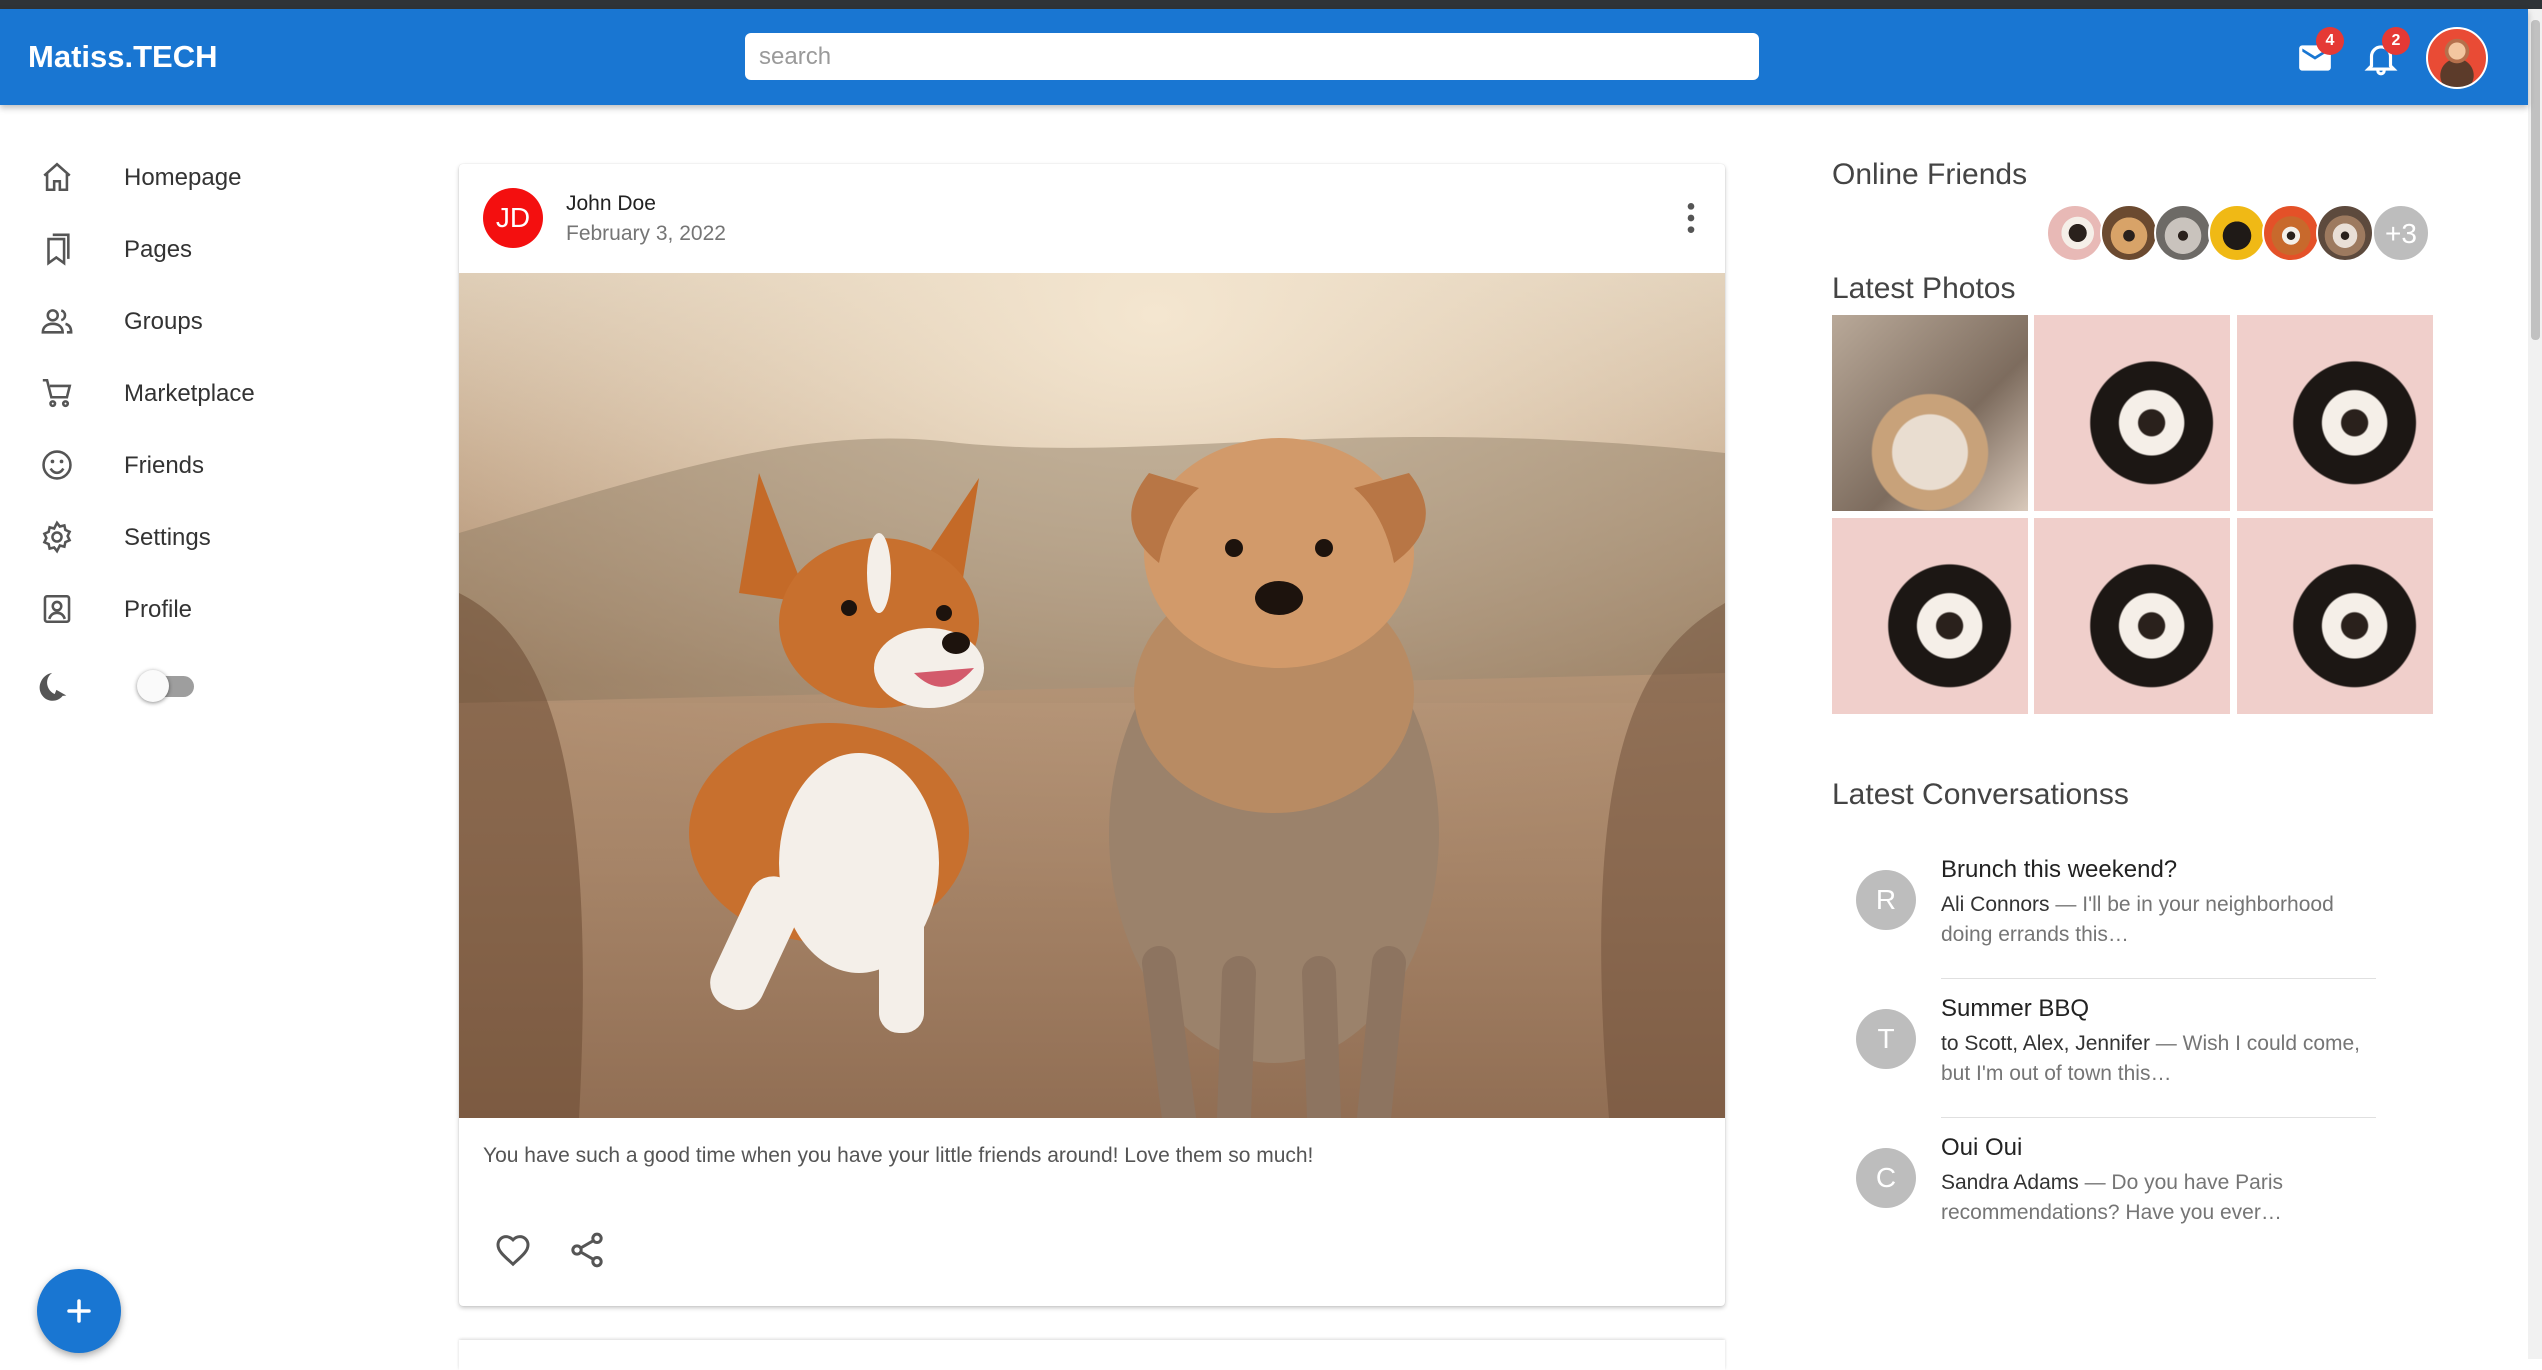 The height and width of the screenshot is (1370, 2542). I want to click on conversation-sender: Ali Connors, so click(1995, 904).